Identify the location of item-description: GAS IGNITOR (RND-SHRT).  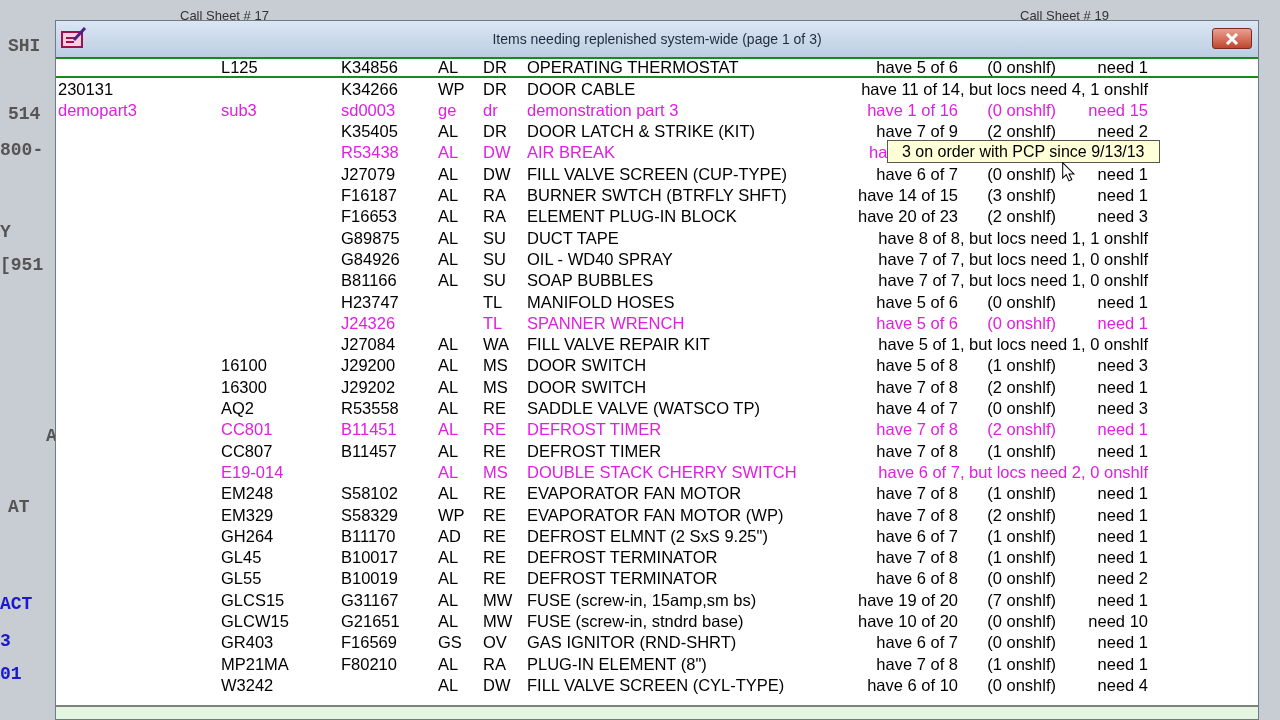
(632, 642).